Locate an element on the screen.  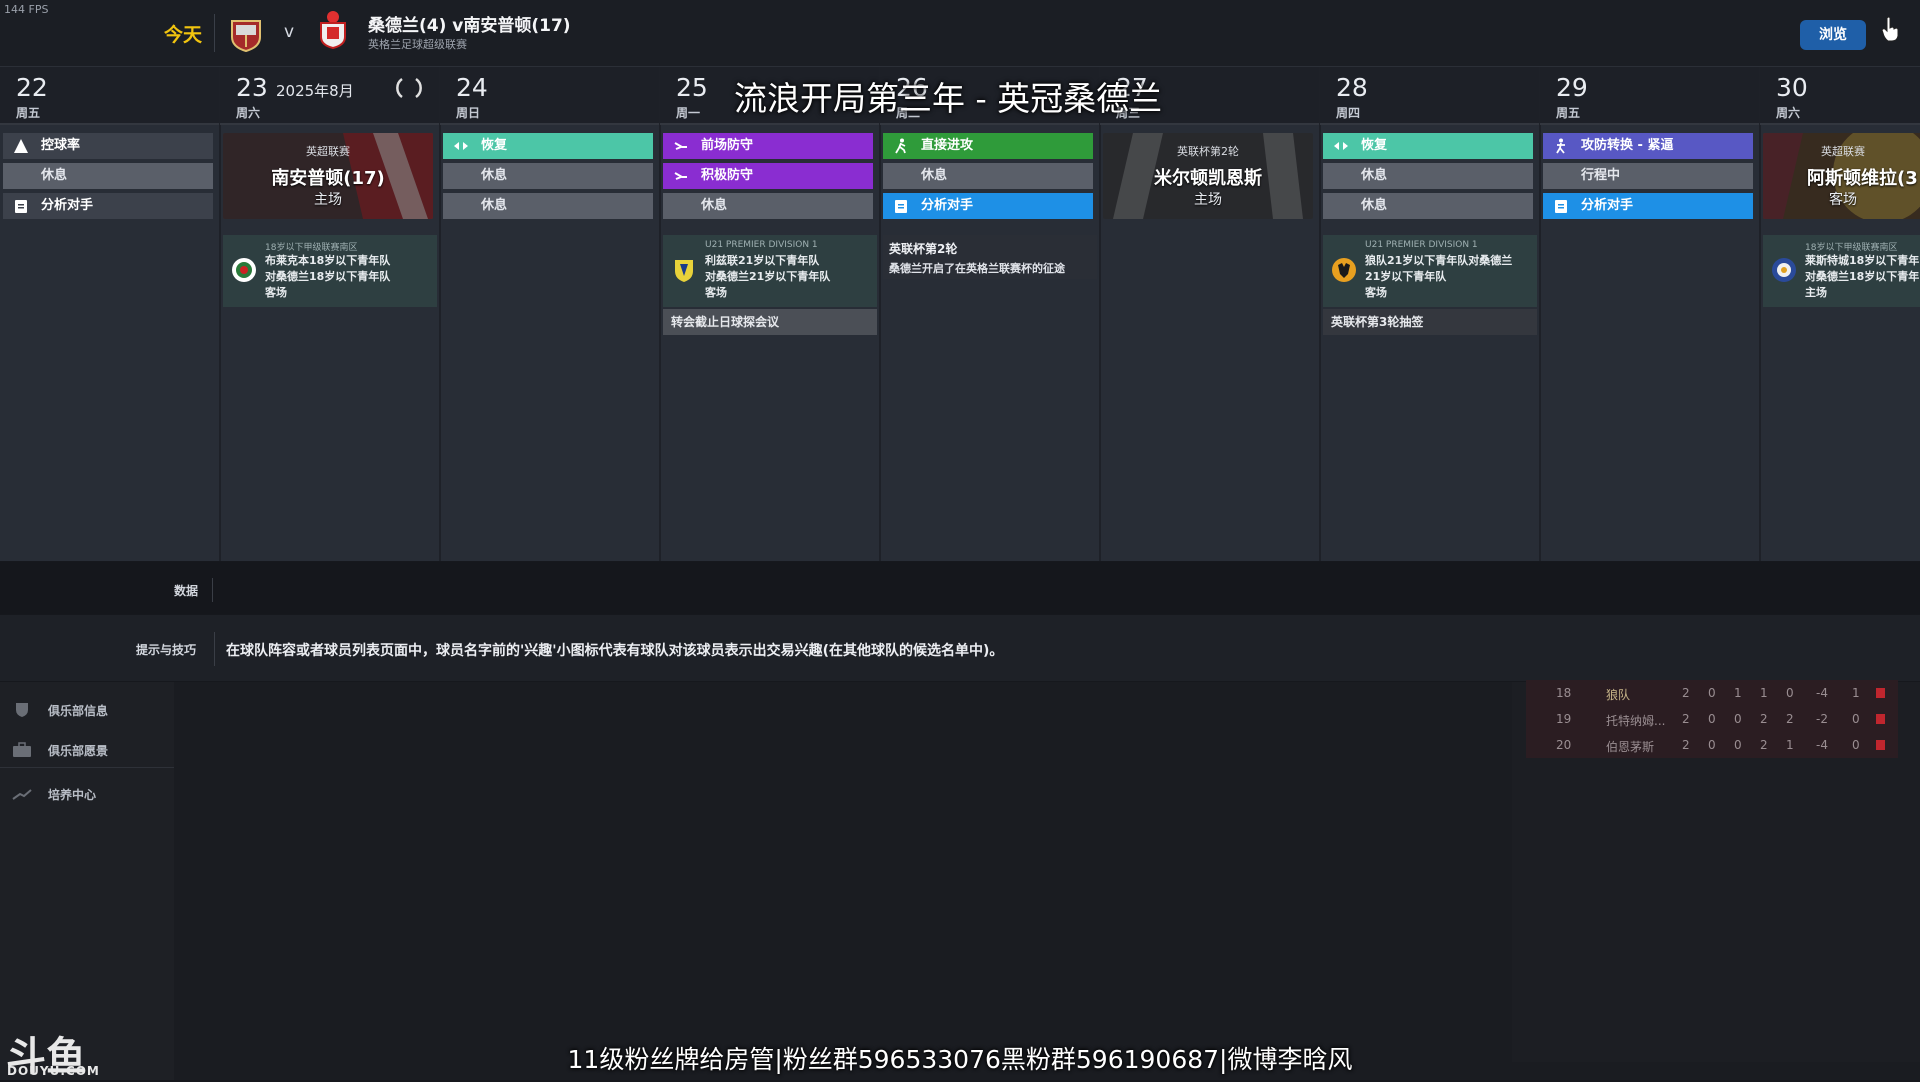
sidebar-item-club-vision: 俱乐部愿景 is located at coordinates (87, 750).